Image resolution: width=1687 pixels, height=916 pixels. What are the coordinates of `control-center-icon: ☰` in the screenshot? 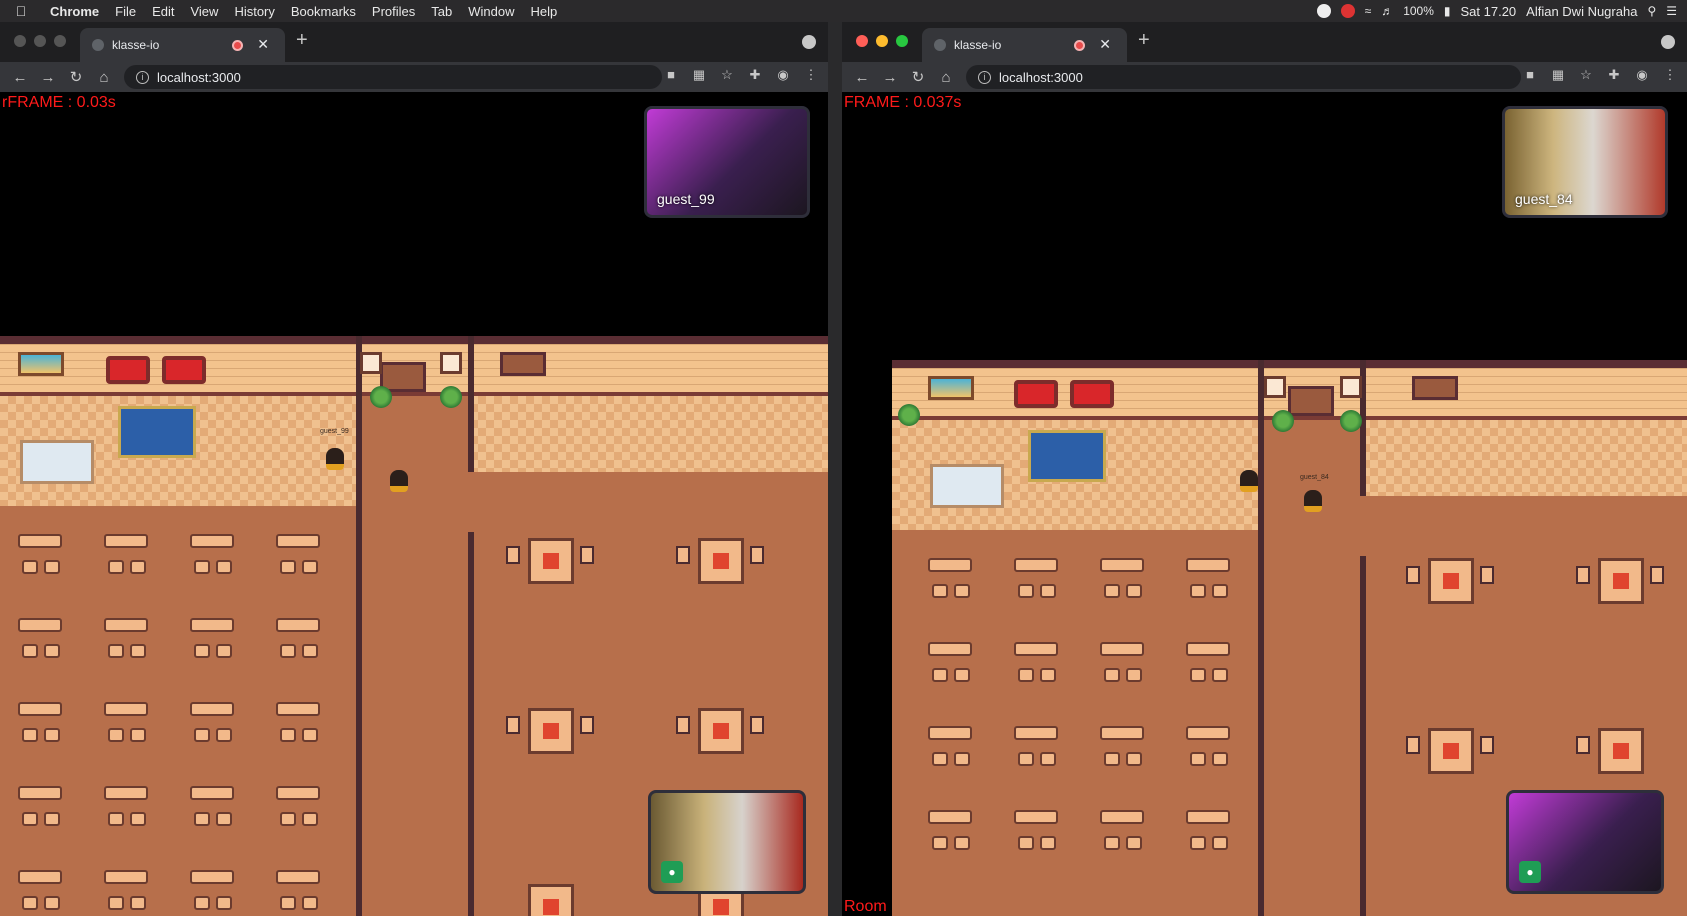 It's located at (1671, 11).